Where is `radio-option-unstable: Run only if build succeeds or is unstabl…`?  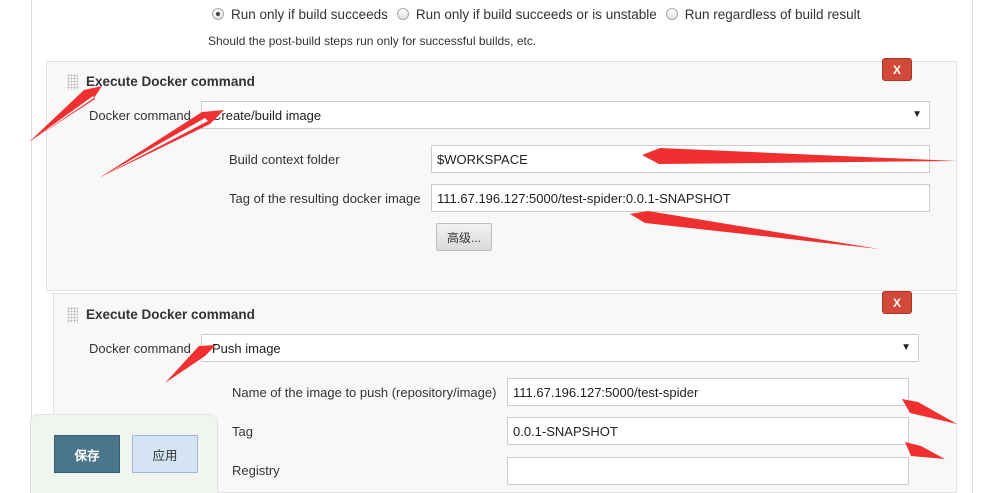
radio-option-unstable: Run only if build succeeds or is unstabl… is located at coordinates (526, 14).